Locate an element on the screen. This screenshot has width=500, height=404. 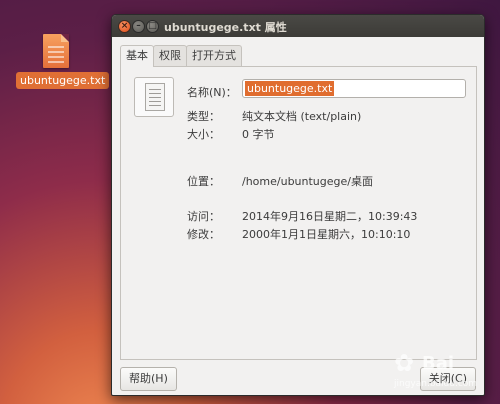
file-icon-button is located at coordinates (154, 97).